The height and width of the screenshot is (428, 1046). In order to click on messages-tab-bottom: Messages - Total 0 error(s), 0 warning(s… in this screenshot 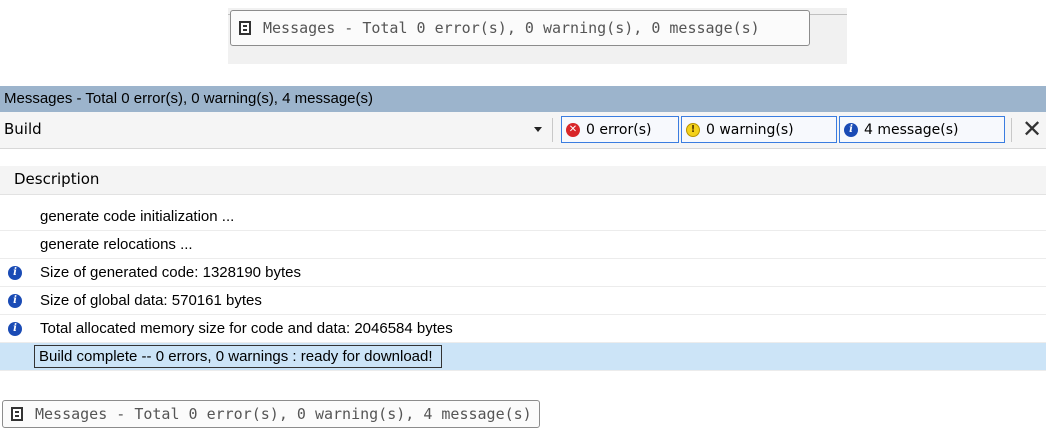, I will do `click(271, 414)`.